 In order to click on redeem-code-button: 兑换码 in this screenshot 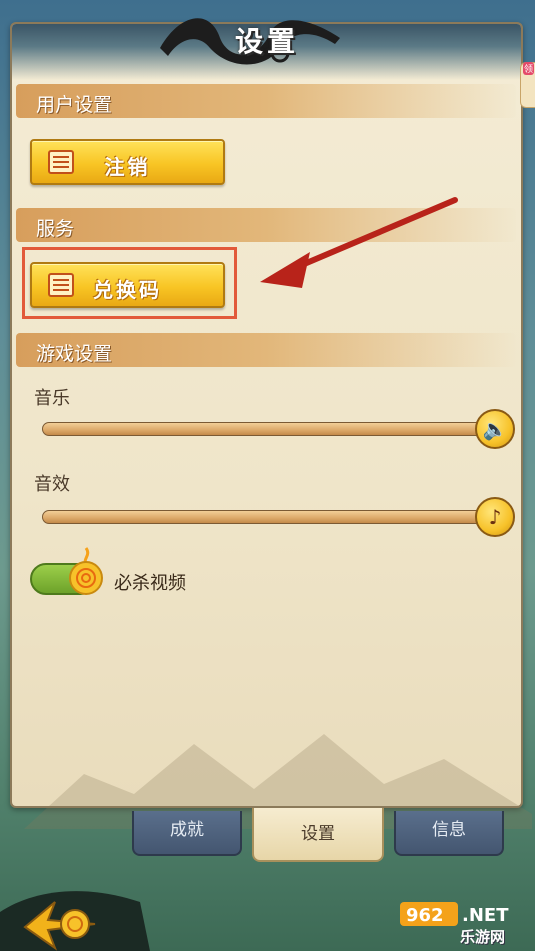, I will do `click(127, 285)`.